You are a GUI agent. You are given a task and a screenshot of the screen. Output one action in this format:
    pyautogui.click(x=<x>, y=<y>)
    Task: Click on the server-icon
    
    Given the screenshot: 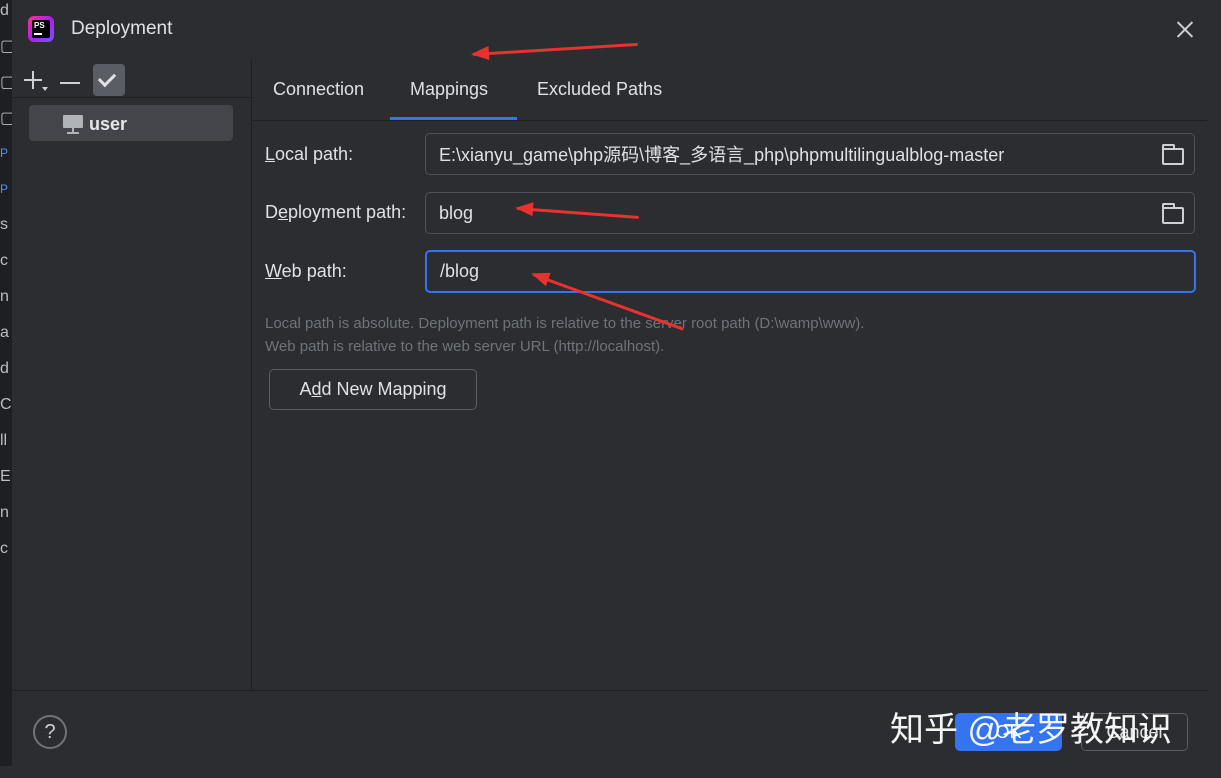 What is the action you would take?
    pyautogui.click(x=73, y=124)
    